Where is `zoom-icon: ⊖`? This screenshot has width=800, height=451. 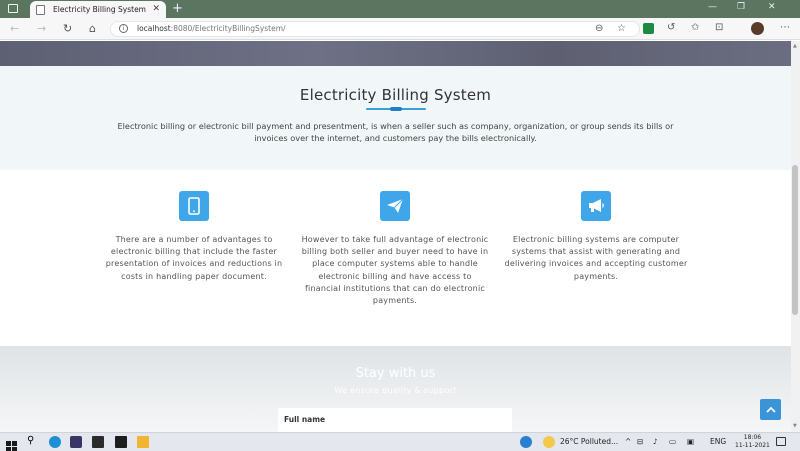
zoom-icon: ⊖ is located at coordinates (599, 28).